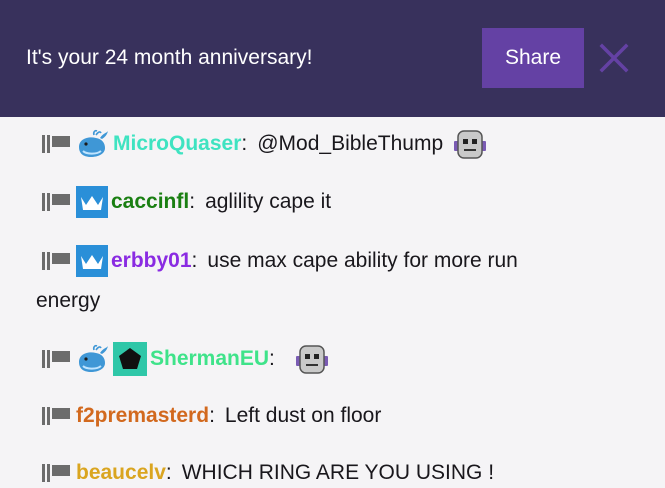  I want to click on chat-message: f2premasterd: Left dust on floor, so click(336, 416).